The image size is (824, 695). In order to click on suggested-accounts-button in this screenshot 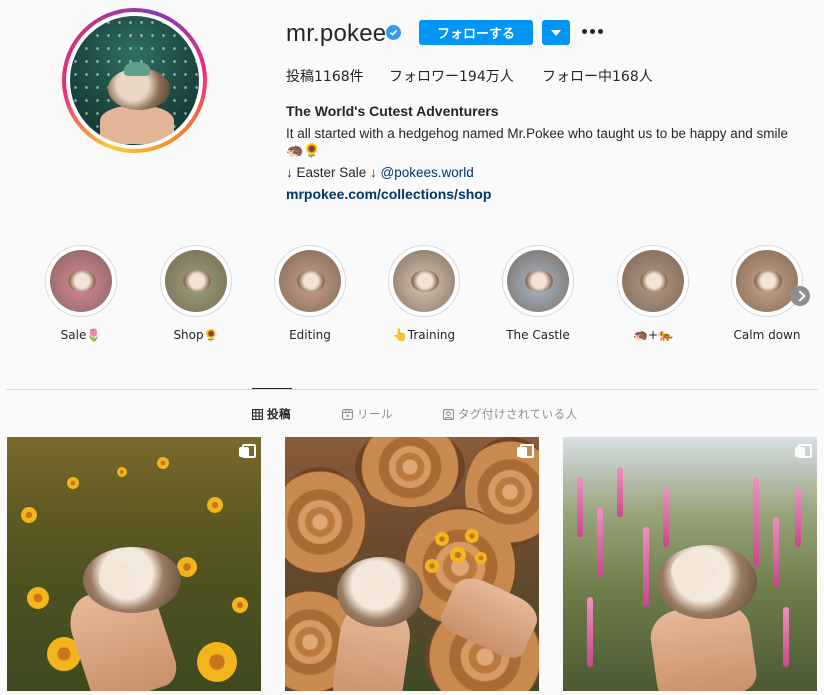, I will do `click(556, 32)`.